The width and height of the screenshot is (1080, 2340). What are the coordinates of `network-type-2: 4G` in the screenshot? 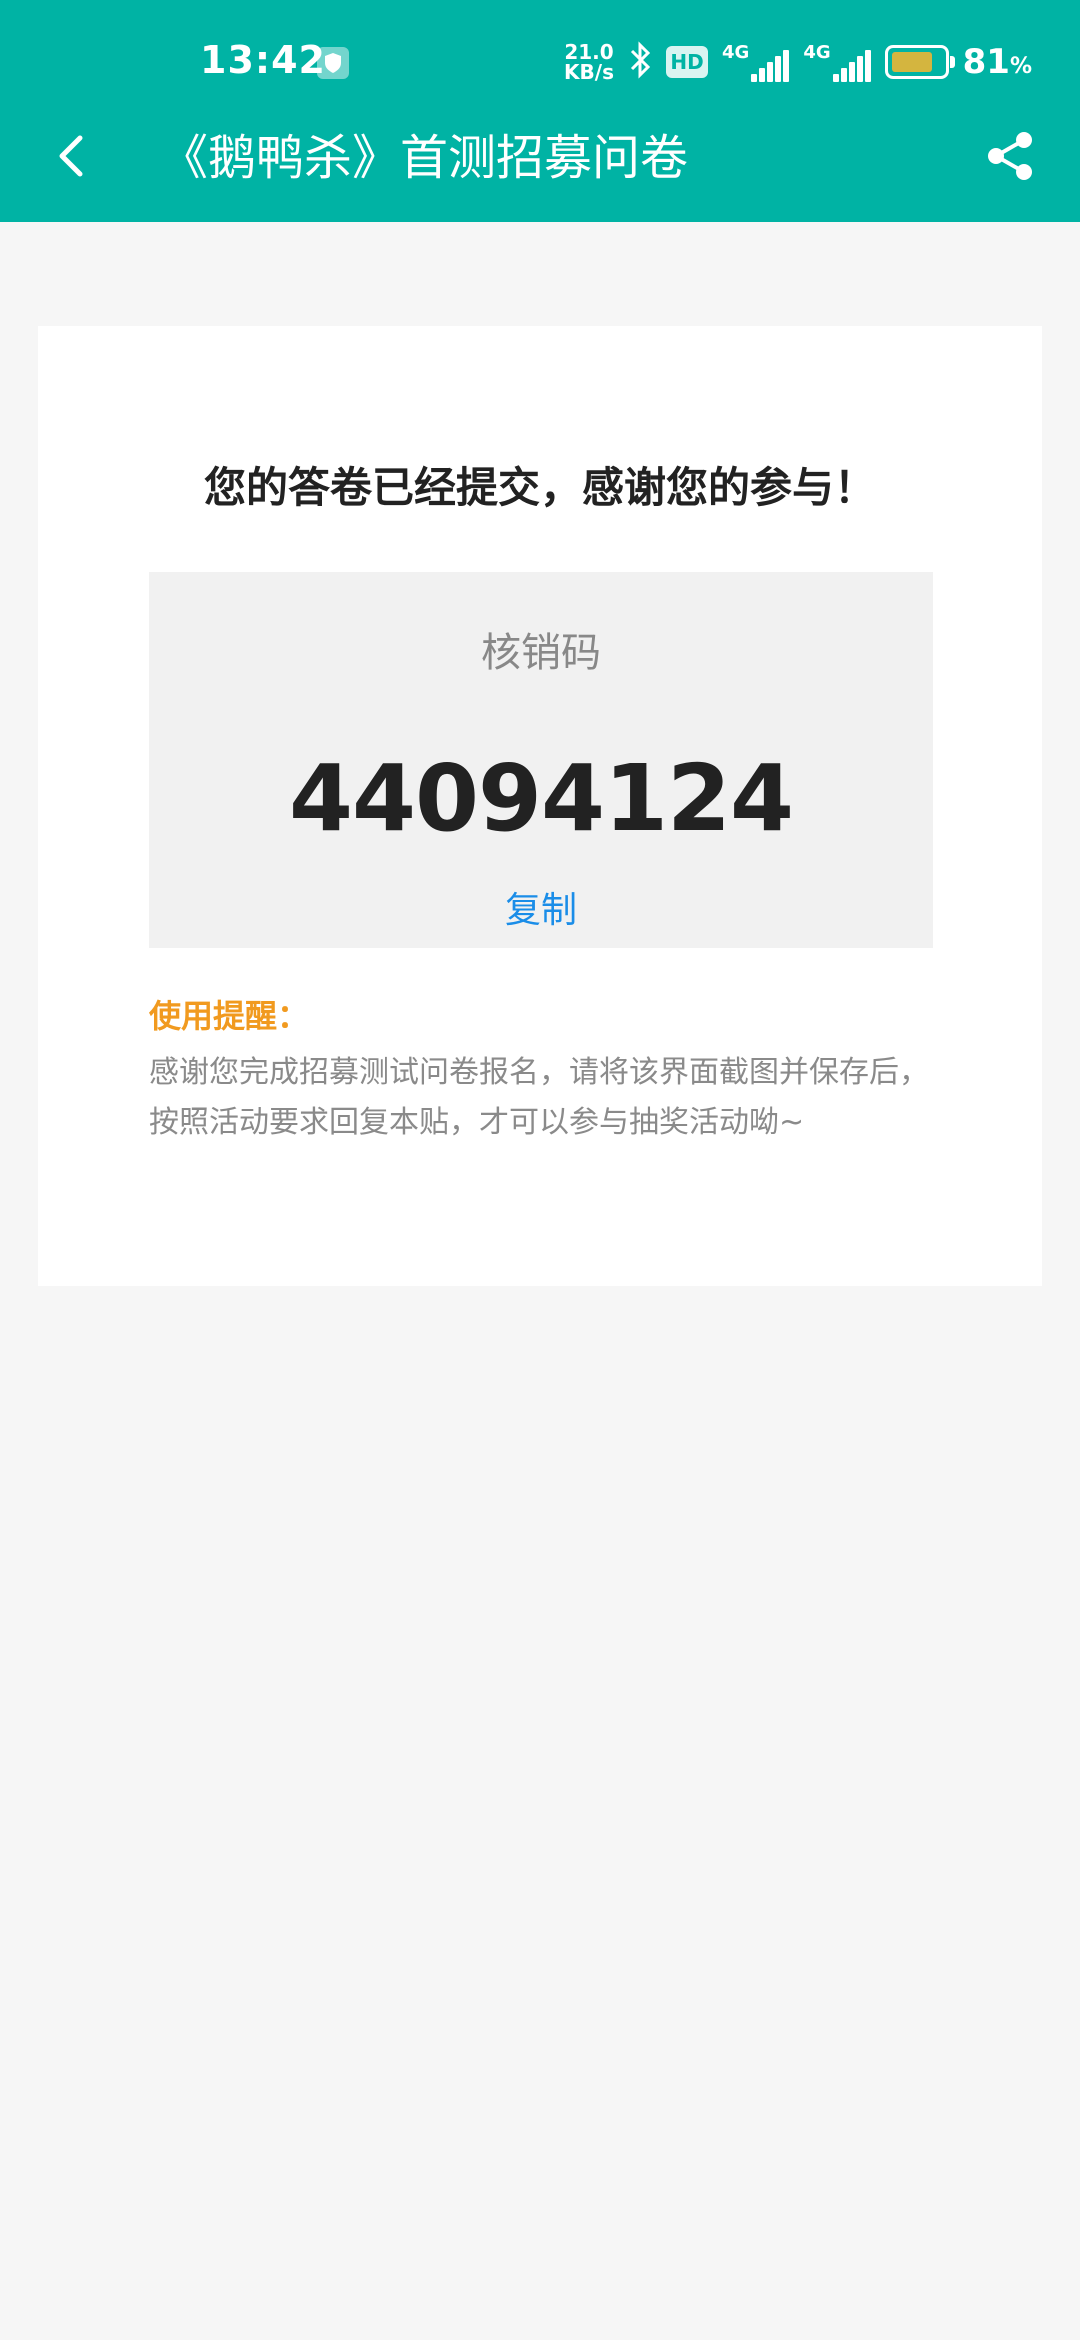 It's located at (817, 52).